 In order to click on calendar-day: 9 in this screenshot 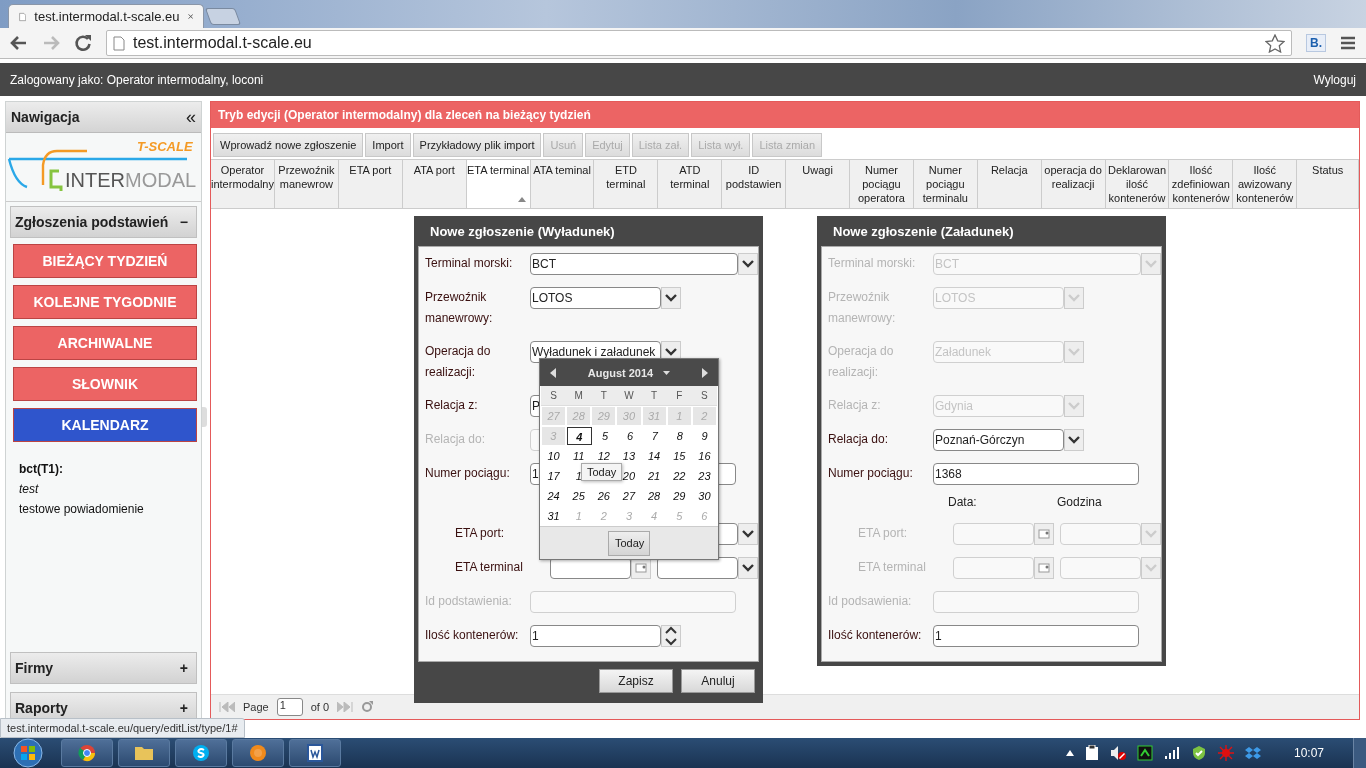, I will do `click(704, 436)`.